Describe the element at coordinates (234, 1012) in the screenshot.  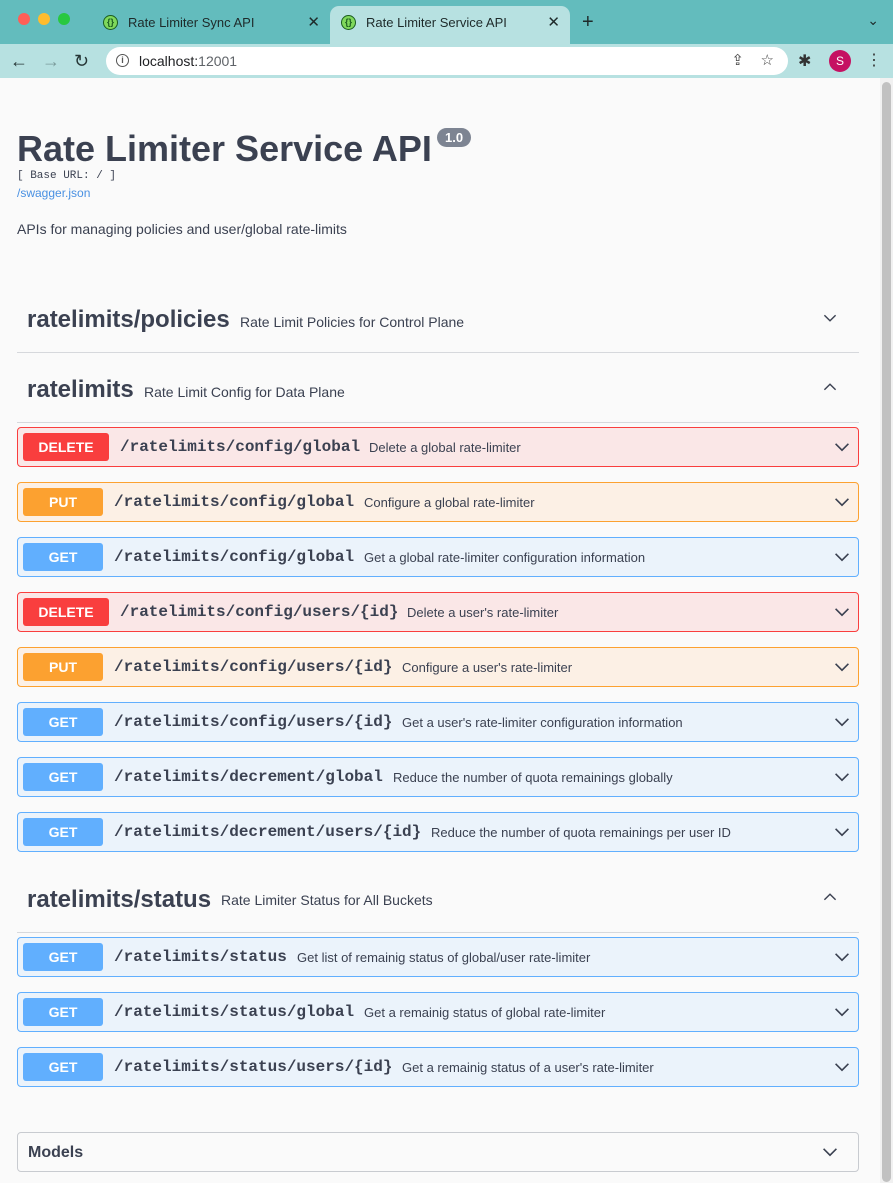
I see `operation-path: /ratelimits/status/global` at that location.